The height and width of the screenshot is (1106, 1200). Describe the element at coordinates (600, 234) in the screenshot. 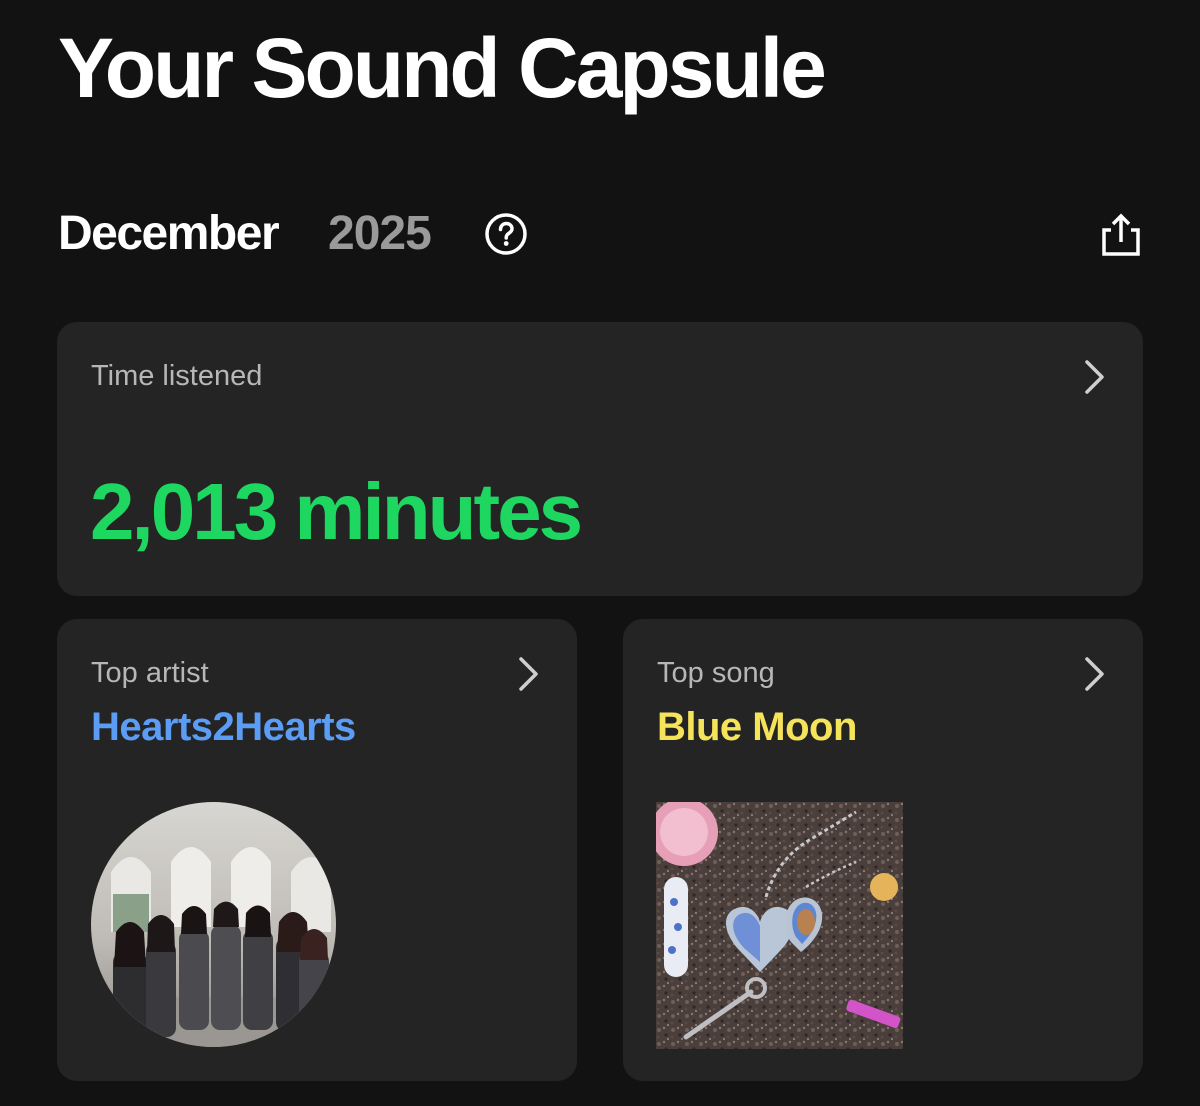

I see `period-header: December 2025` at that location.